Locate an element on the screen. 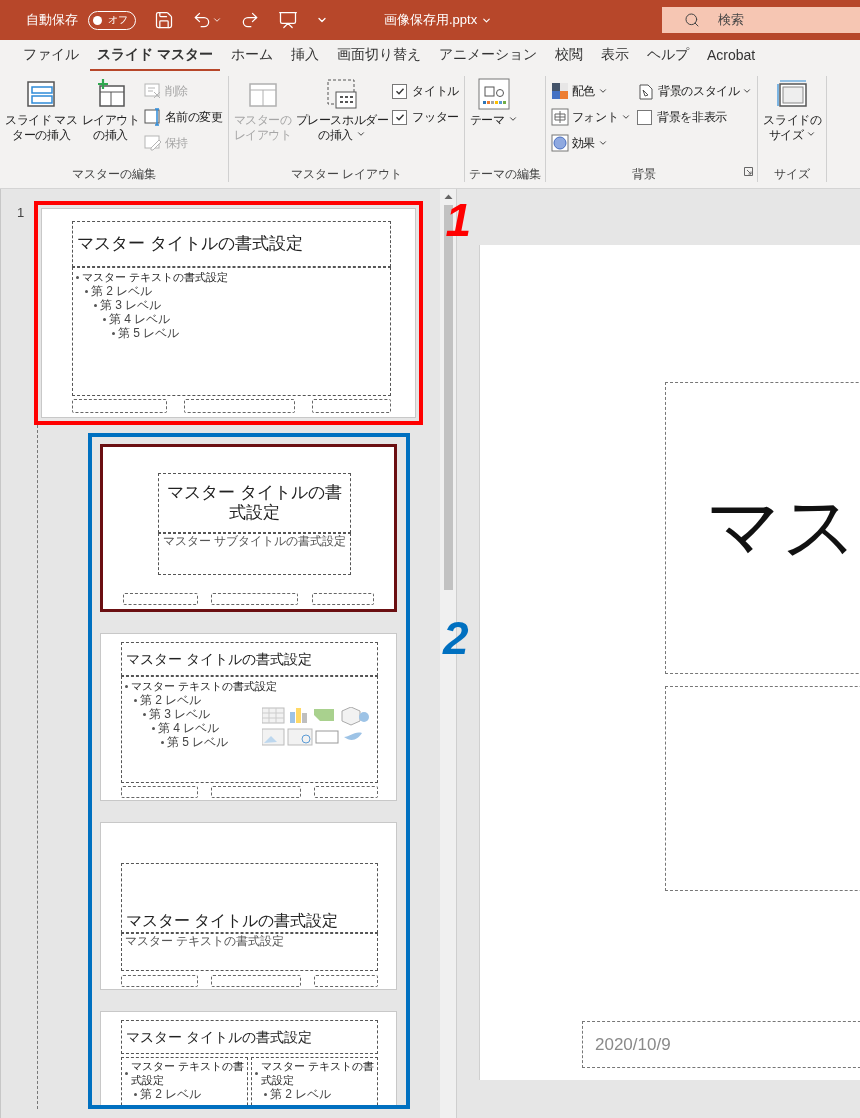 The width and height of the screenshot is (860, 1118). background-style-icon is located at coordinates (646, 91).